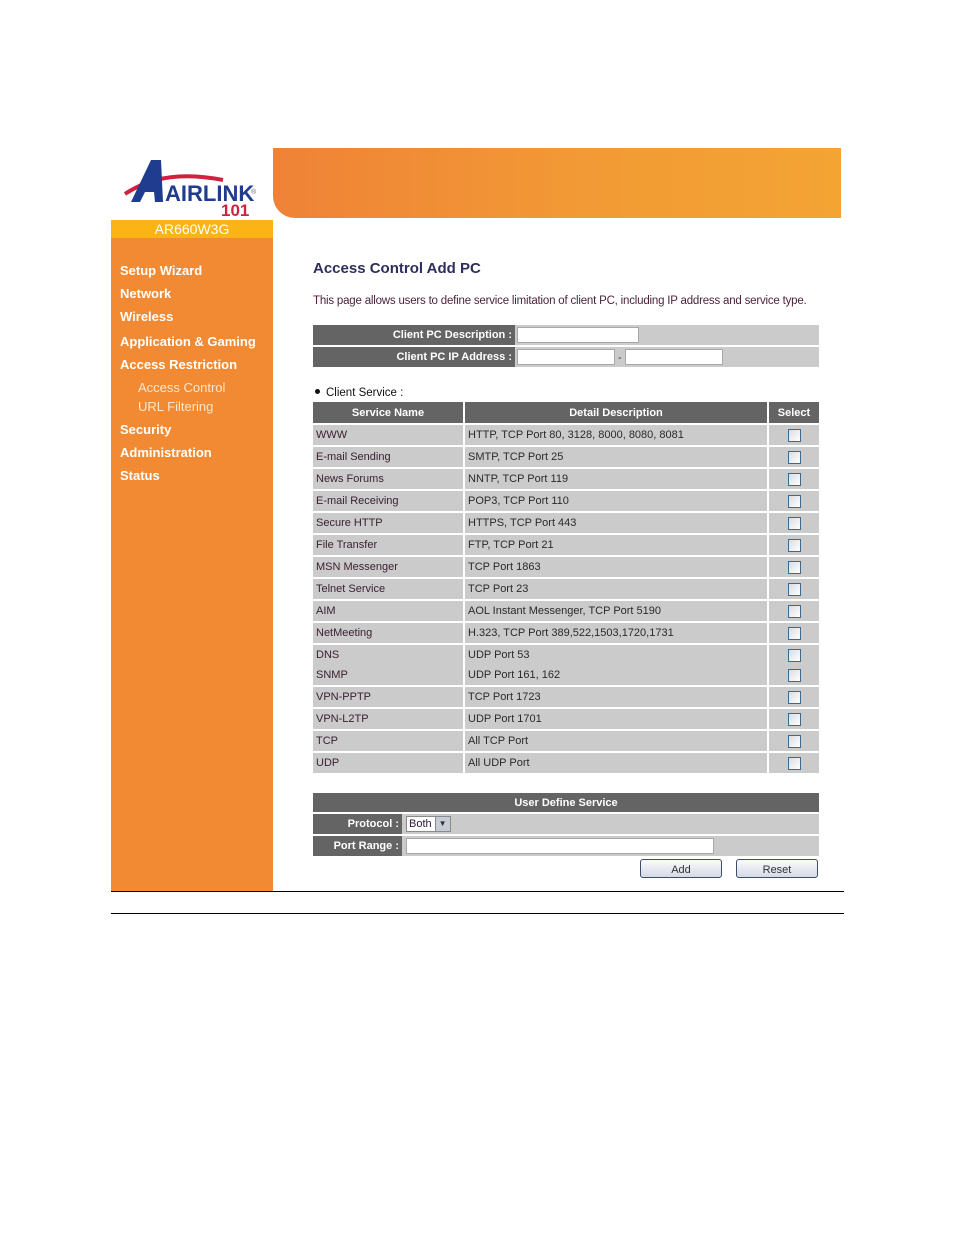 The image size is (954, 1235). What do you see at coordinates (566, 456) in the screenshot?
I see `table-row: E-mail Sending SMTP, TCP Port 25` at bounding box center [566, 456].